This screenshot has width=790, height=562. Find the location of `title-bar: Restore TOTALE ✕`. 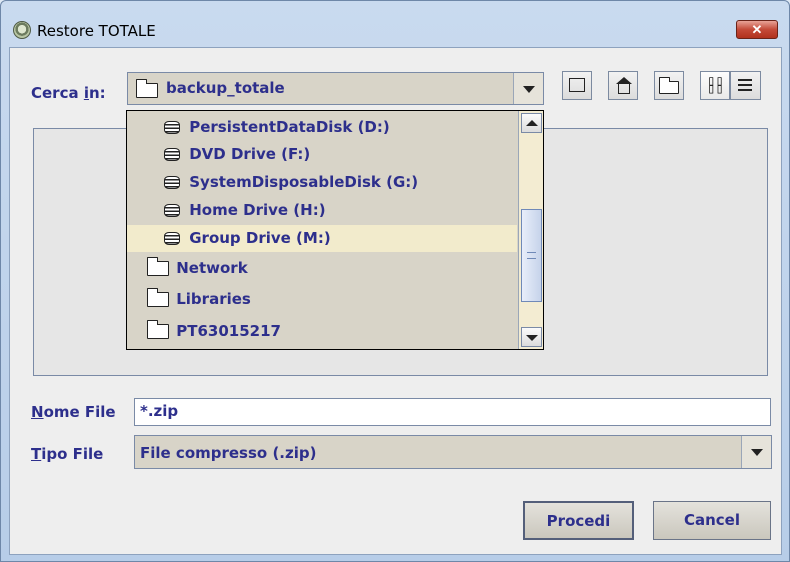

title-bar: Restore TOTALE ✕ is located at coordinates (395, 24).